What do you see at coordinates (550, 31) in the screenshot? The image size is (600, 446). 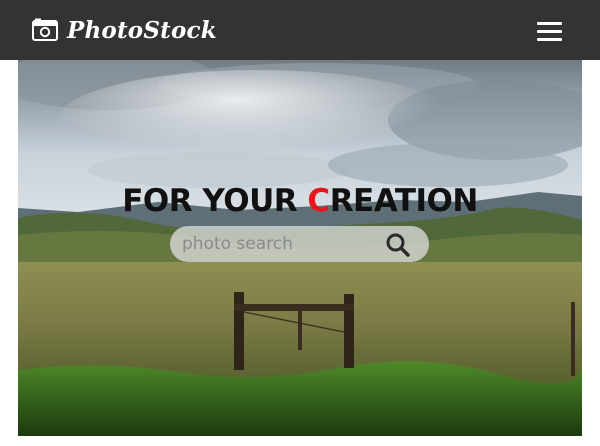 I see `hamburger-menu-button` at bounding box center [550, 31].